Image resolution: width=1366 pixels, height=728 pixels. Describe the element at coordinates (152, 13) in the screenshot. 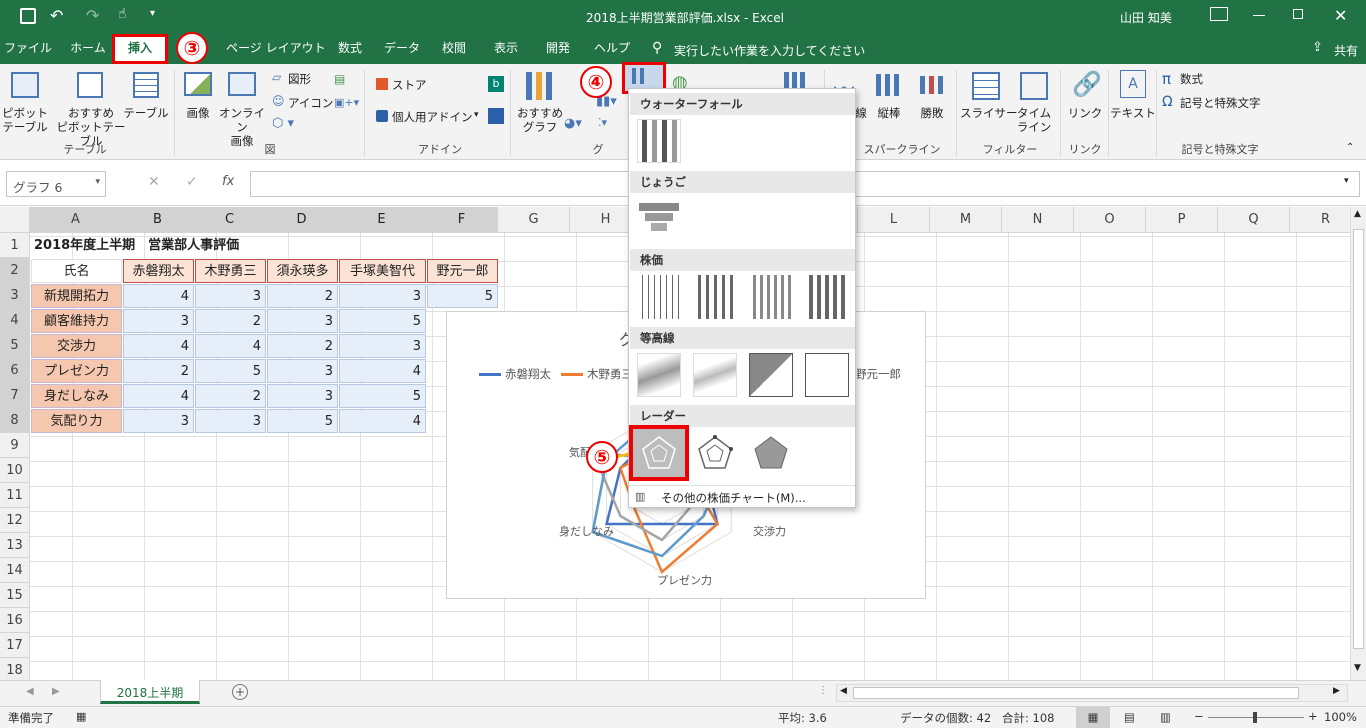

I see `customize-qat-icon: ▾` at that location.